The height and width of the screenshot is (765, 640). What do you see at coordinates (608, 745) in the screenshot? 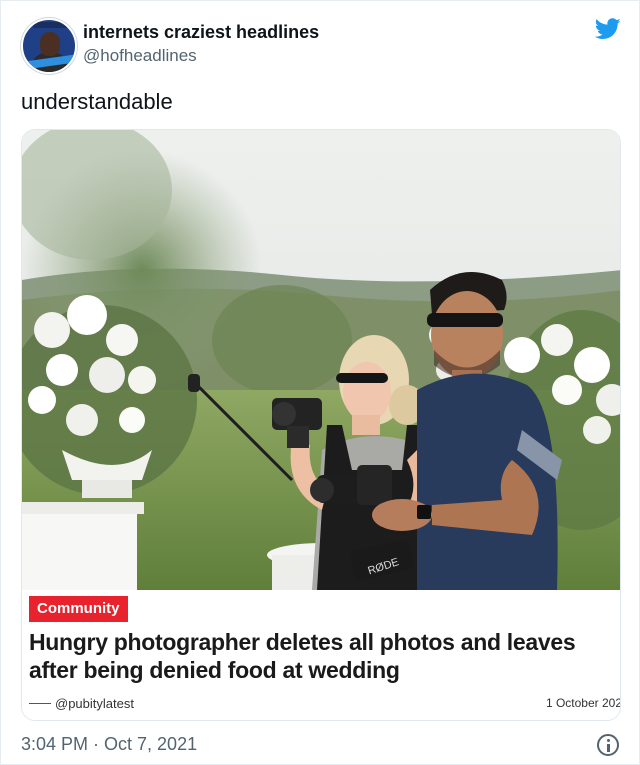
I see `info-icon` at bounding box center [608, 745].